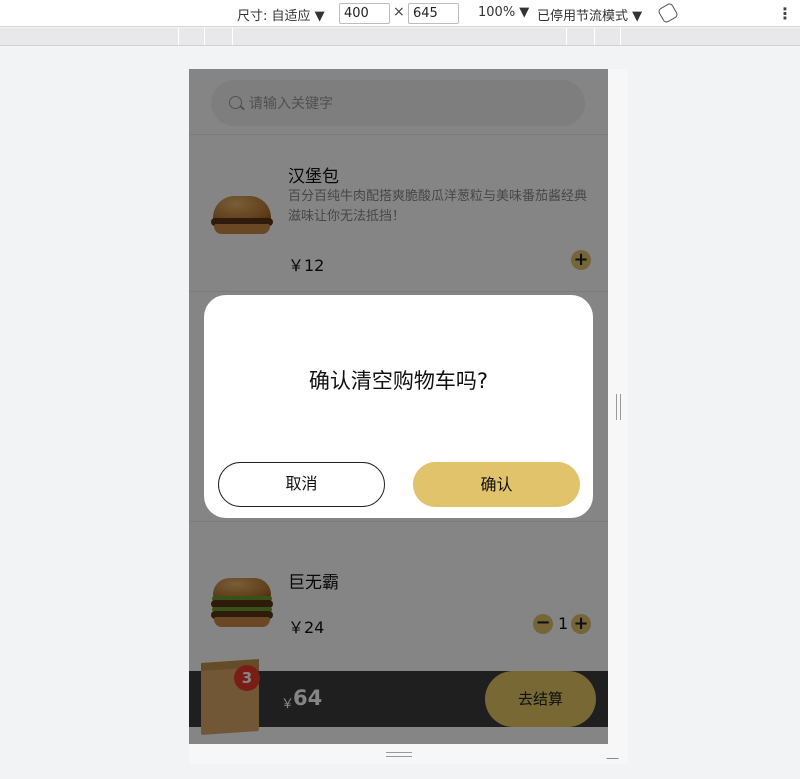  I want to click on rotate-icon, so click(668, 13).